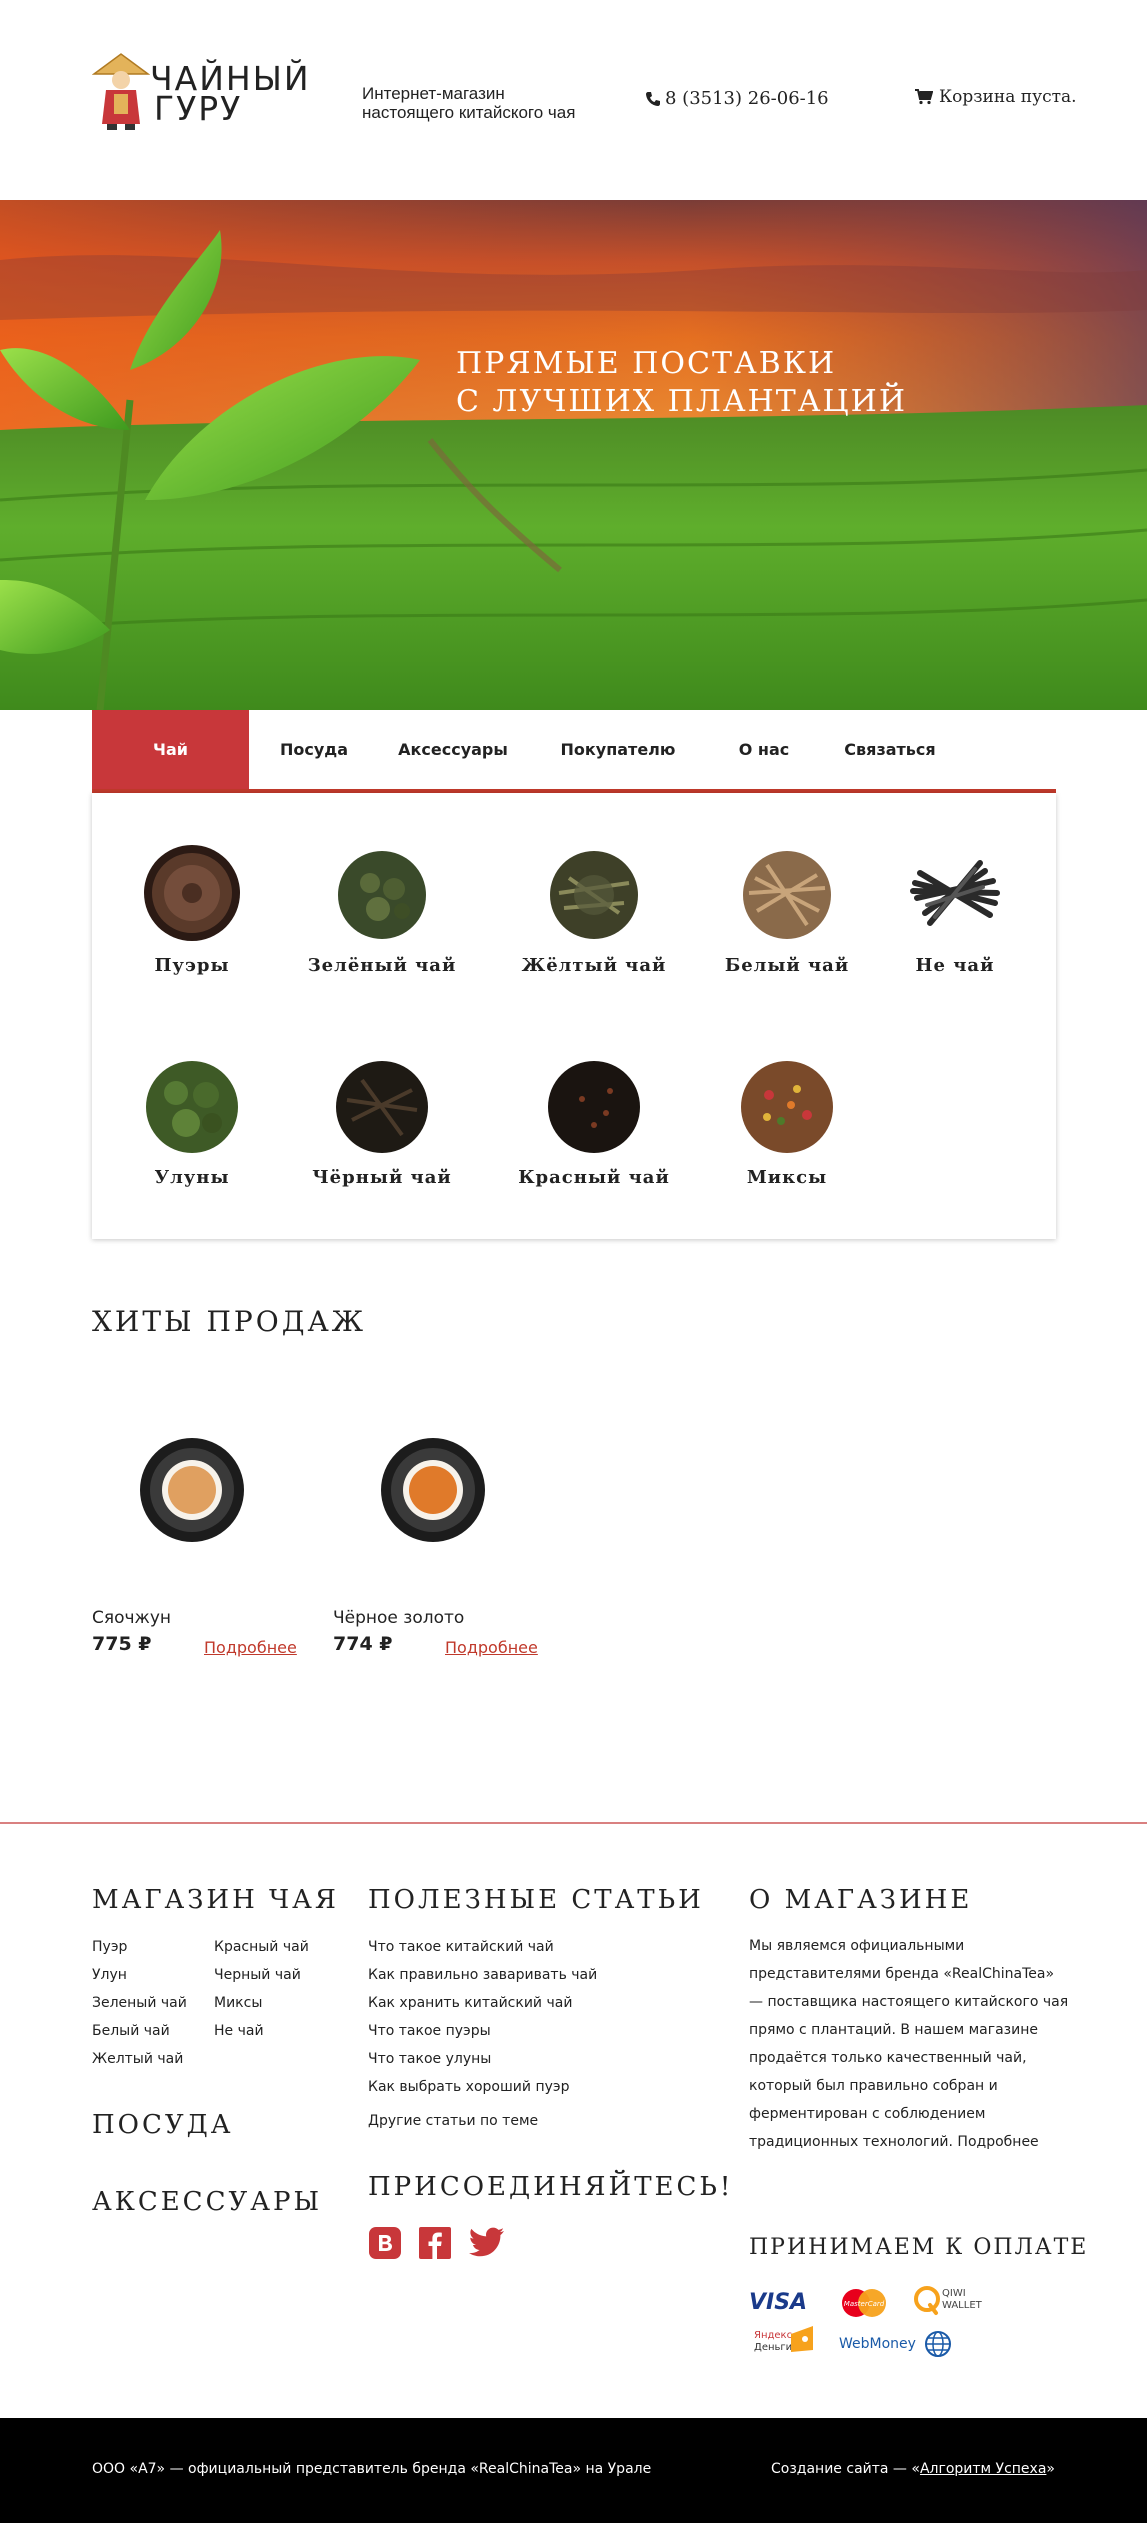 This screenshot has width=1147, height=2523. Describe the element at coordinates (954, 2293) in the screenshot. I see `qiwi-label: QIWI` at that location.